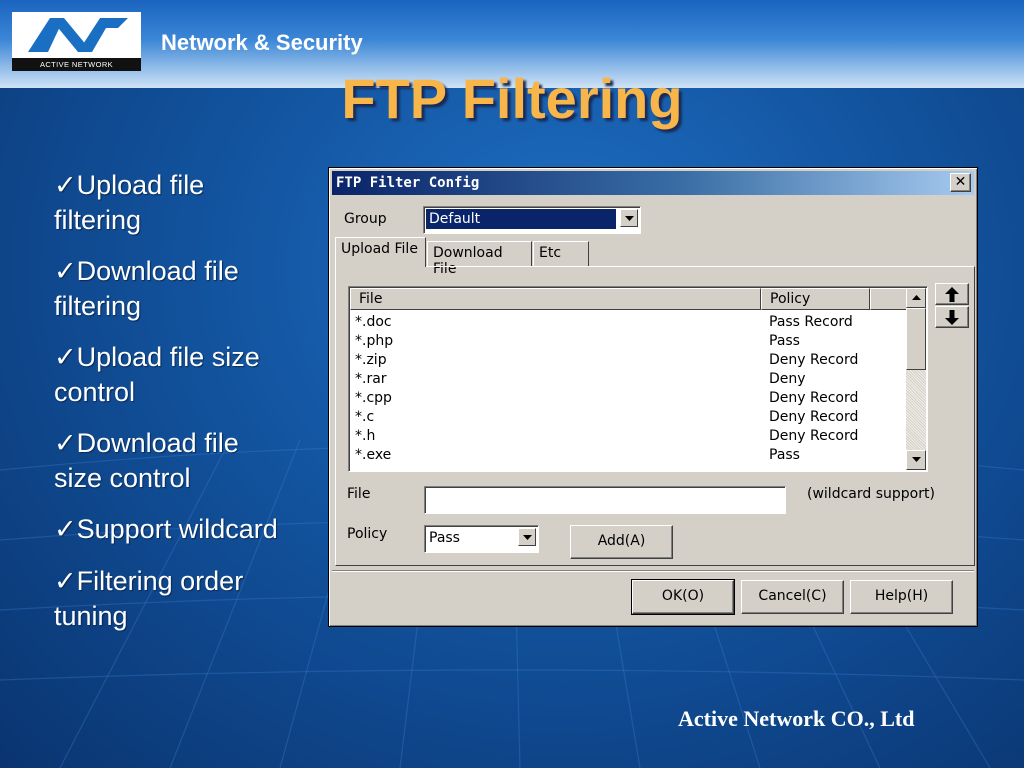 The width and height of the screenshot is (1024, 768). Describe the element at coordinates (444, 538) in the screenshot. I see `policy-select-value: Pass` at that location.